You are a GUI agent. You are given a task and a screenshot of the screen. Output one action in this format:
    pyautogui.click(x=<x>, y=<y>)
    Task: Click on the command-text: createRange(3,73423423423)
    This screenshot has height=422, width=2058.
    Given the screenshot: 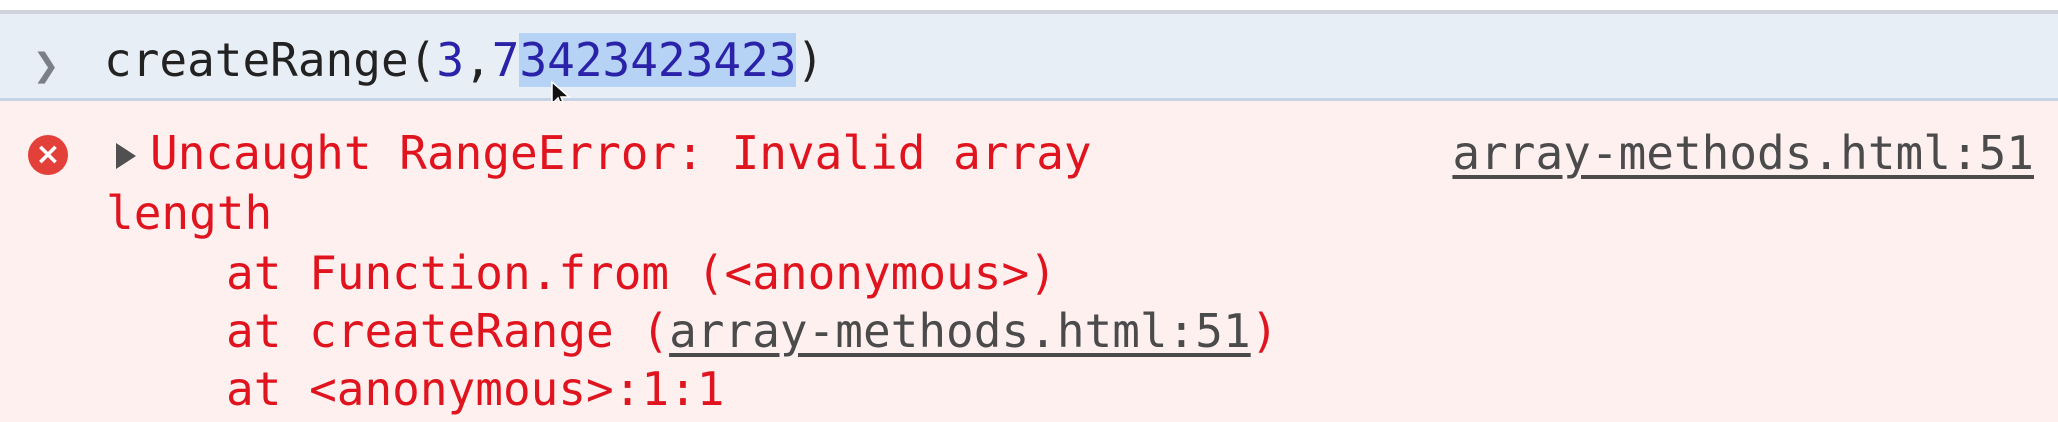 What is the action you would take?
    pyautogui.click(x=464, y=60)
    